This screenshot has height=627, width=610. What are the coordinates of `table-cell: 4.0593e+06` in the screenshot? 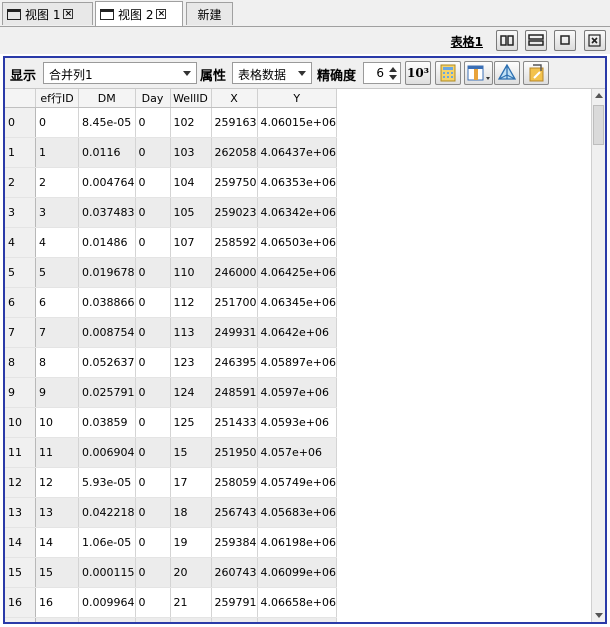 It's located at (297, 422).